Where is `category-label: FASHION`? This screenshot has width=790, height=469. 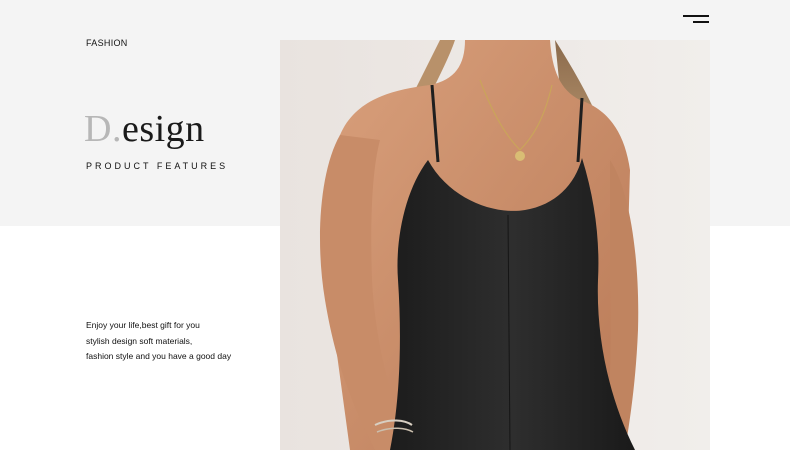
category-label: FASHION is located at coordinates (107, 43).